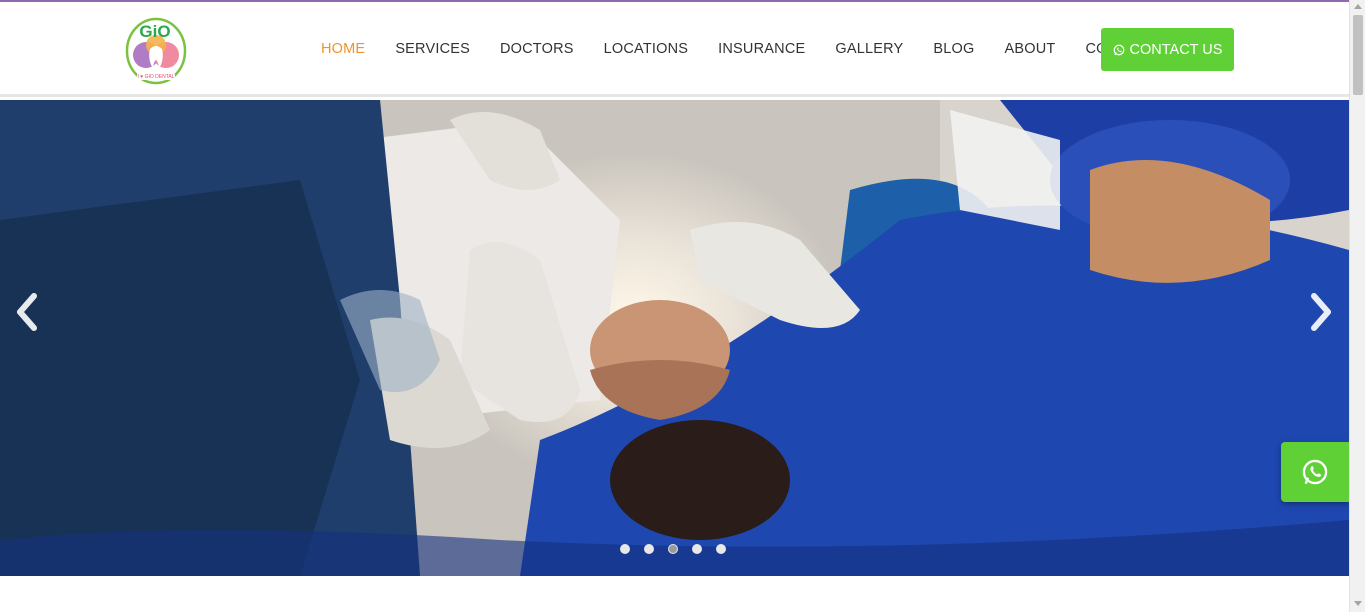  I want to click on nav-locations: LOCATIONS, so click(646, 49).